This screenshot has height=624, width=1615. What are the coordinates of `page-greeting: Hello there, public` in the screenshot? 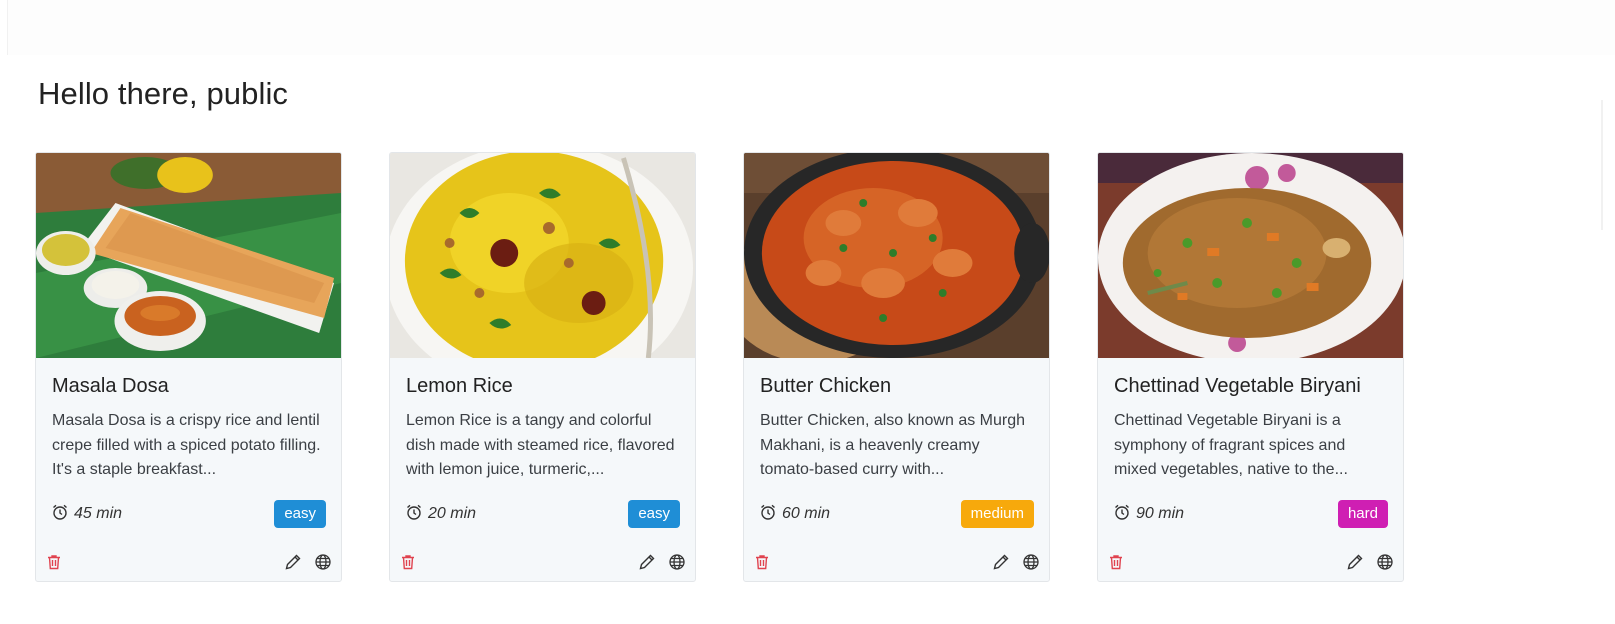 It's located at (163, 93).